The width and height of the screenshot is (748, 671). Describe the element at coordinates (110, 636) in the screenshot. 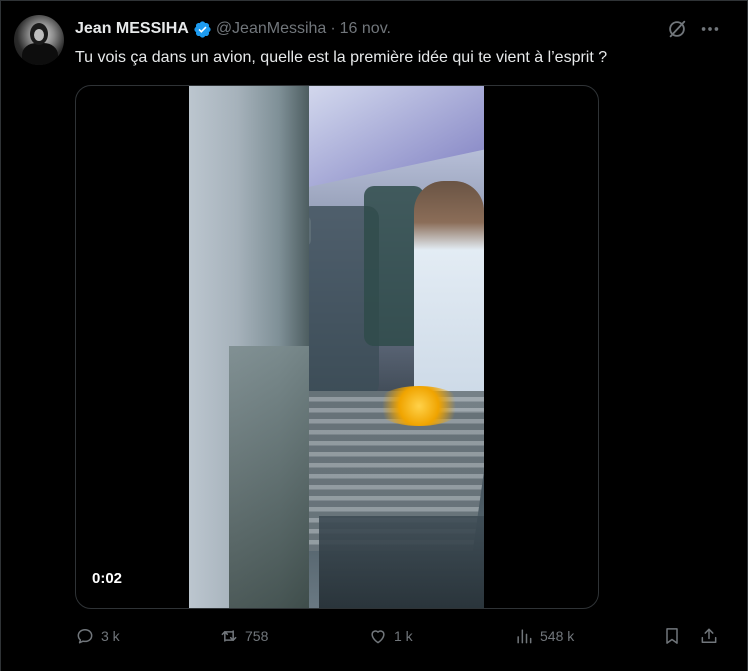

I see `reply-count: 3 k` at that location.